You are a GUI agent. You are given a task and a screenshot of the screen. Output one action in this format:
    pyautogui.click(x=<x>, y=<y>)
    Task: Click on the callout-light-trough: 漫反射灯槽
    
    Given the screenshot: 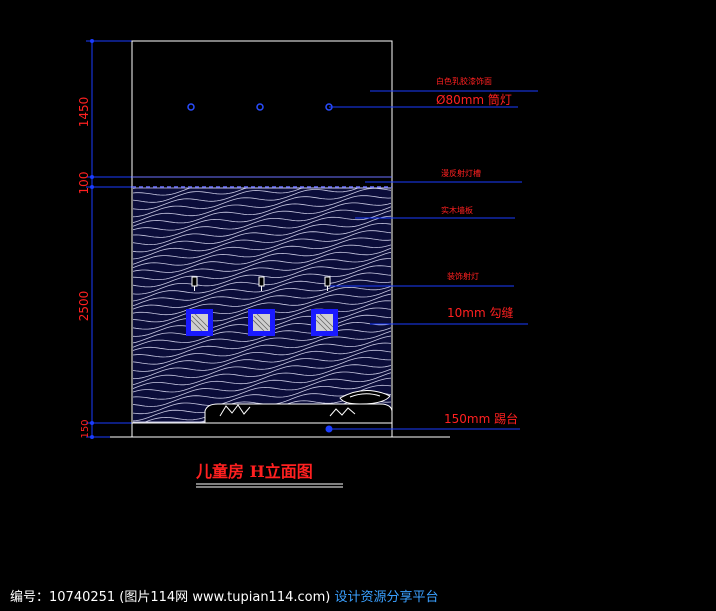 What is the action you would take?
    pyautogui.click(x=461, y=173)
    